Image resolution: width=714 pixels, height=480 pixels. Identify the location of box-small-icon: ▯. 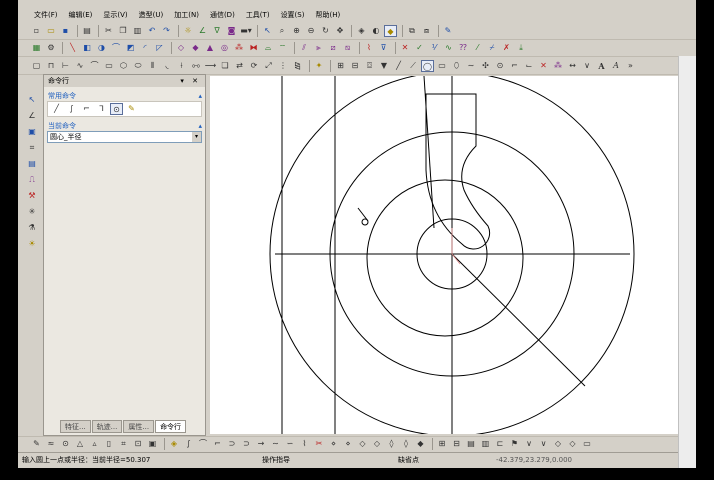
(109, 444).